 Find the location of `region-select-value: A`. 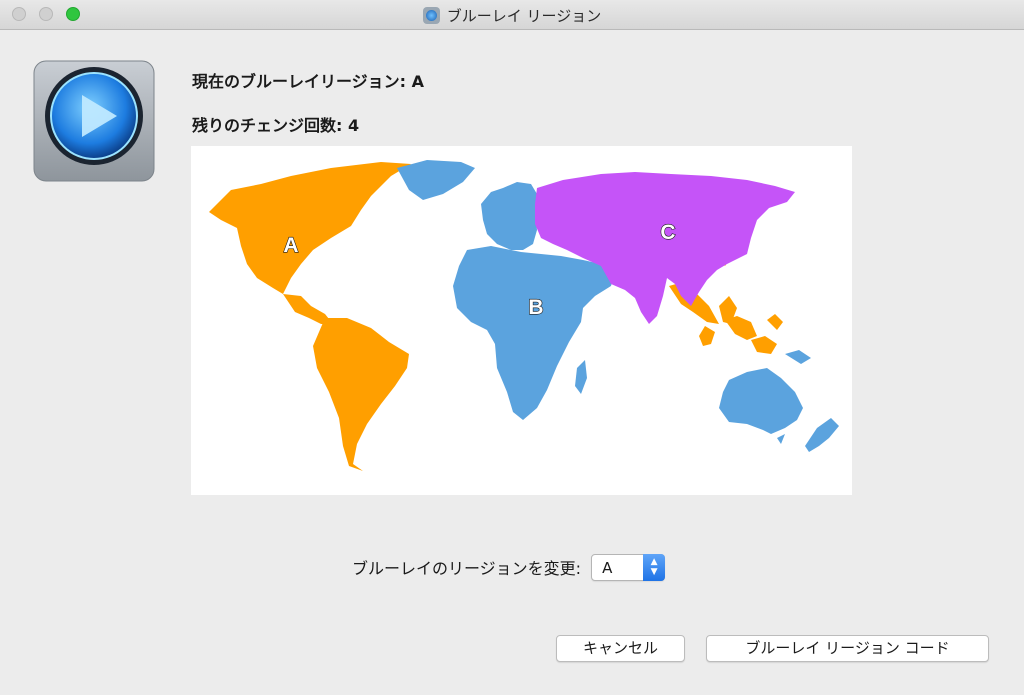

region-select-value: A is located at coordinates (607, 567).